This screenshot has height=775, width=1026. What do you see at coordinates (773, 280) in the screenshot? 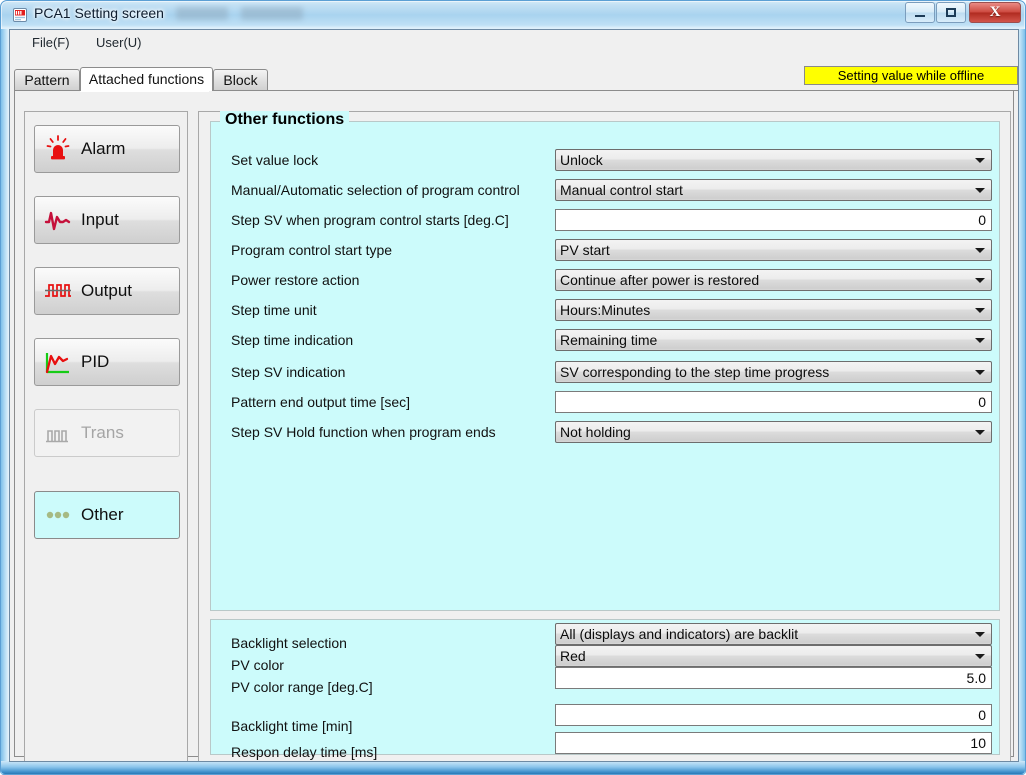
I see `power-restore-action-combobox: Continue after power is restored` at bounding box center [773, 280].